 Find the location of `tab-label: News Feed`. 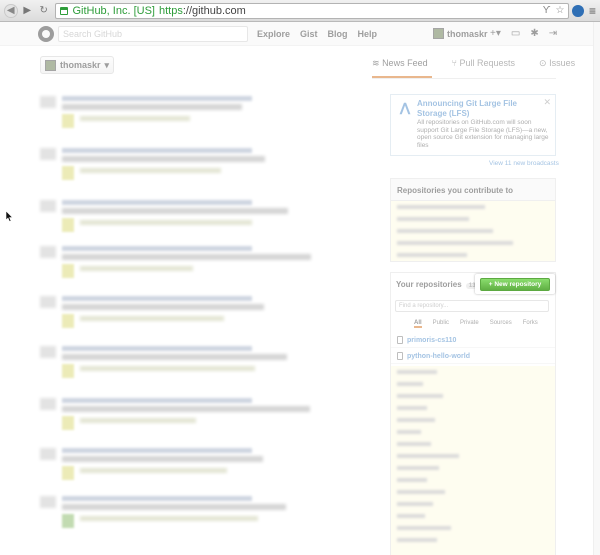

tab-label: News Feed is located at coordinates (405, 63).